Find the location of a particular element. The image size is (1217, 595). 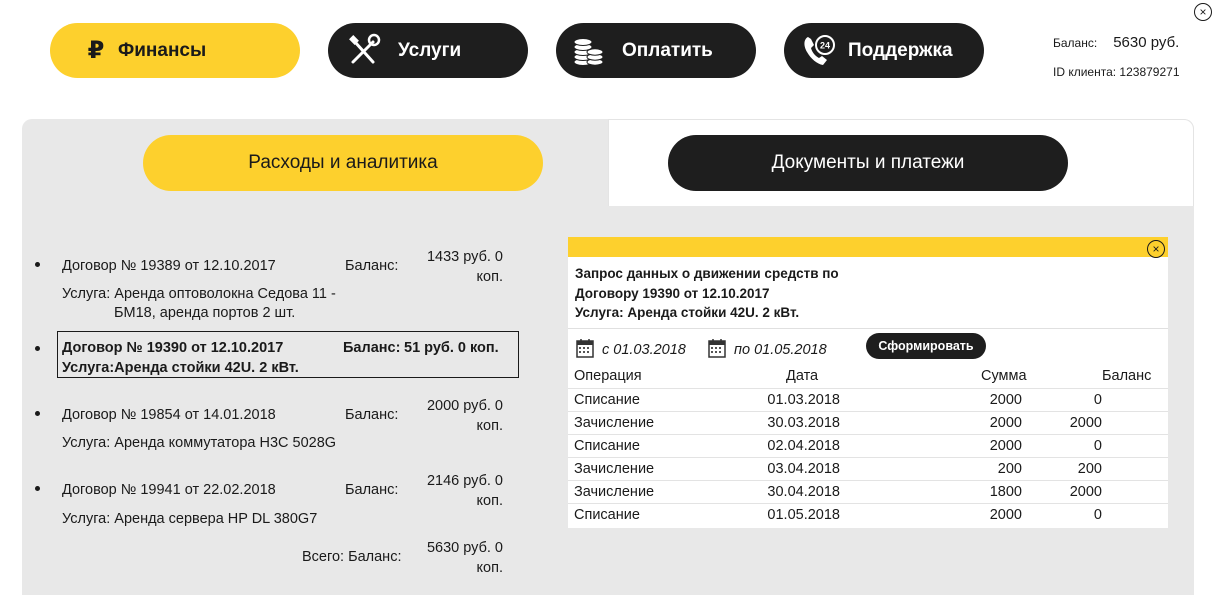

contract-title: Договор № 19854 от 14.01.2018 is located at coordinates (169, 415).